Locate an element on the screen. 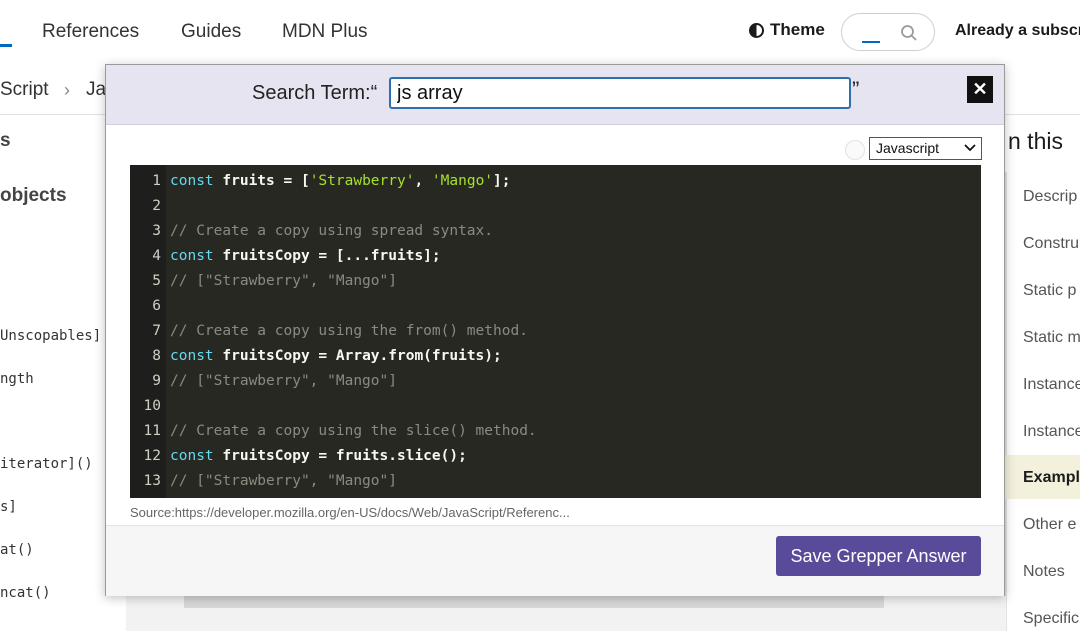 The image size is (1080, 631). code-line: 9 // ["Strawberry", "Mango"] is located at coordinates (555, 381).